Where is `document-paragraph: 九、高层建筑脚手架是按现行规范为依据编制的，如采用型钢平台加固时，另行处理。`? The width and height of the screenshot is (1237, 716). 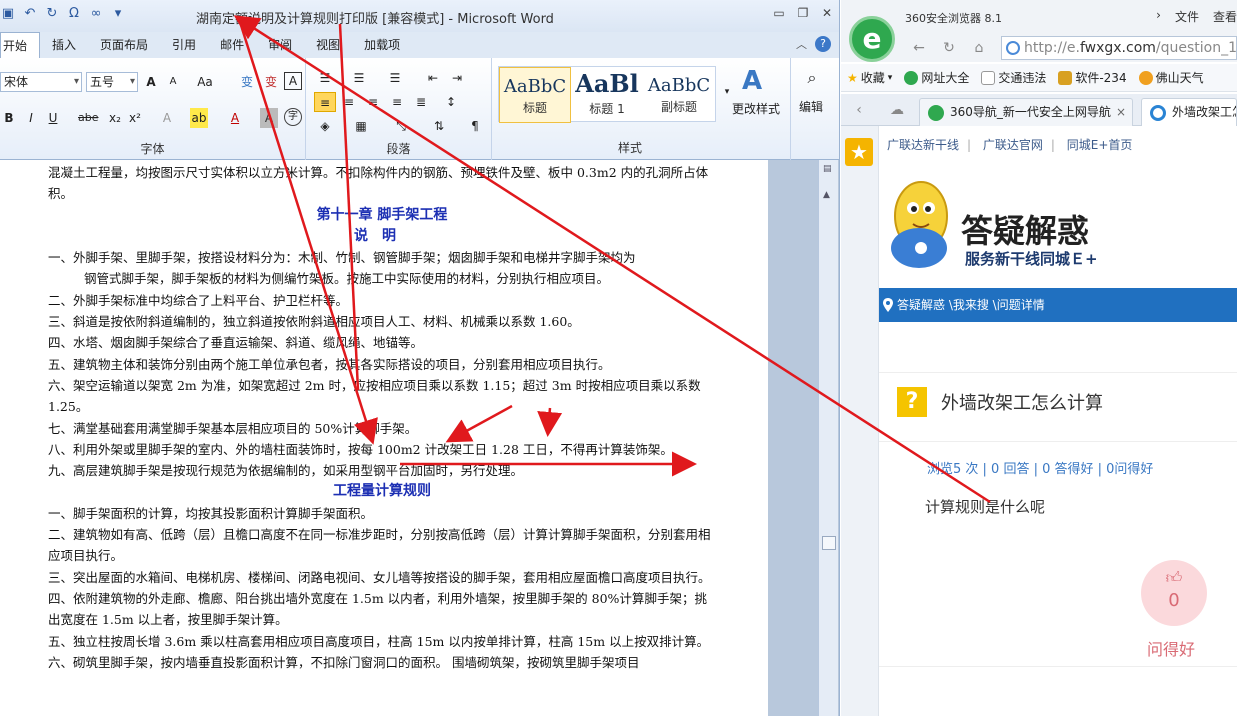 document-paragraph: 九、高层建筑脚手架是按现行规范为依据编制的，如采用型钢平台加固时，另行处理。 is located at coordinates (382, 470).